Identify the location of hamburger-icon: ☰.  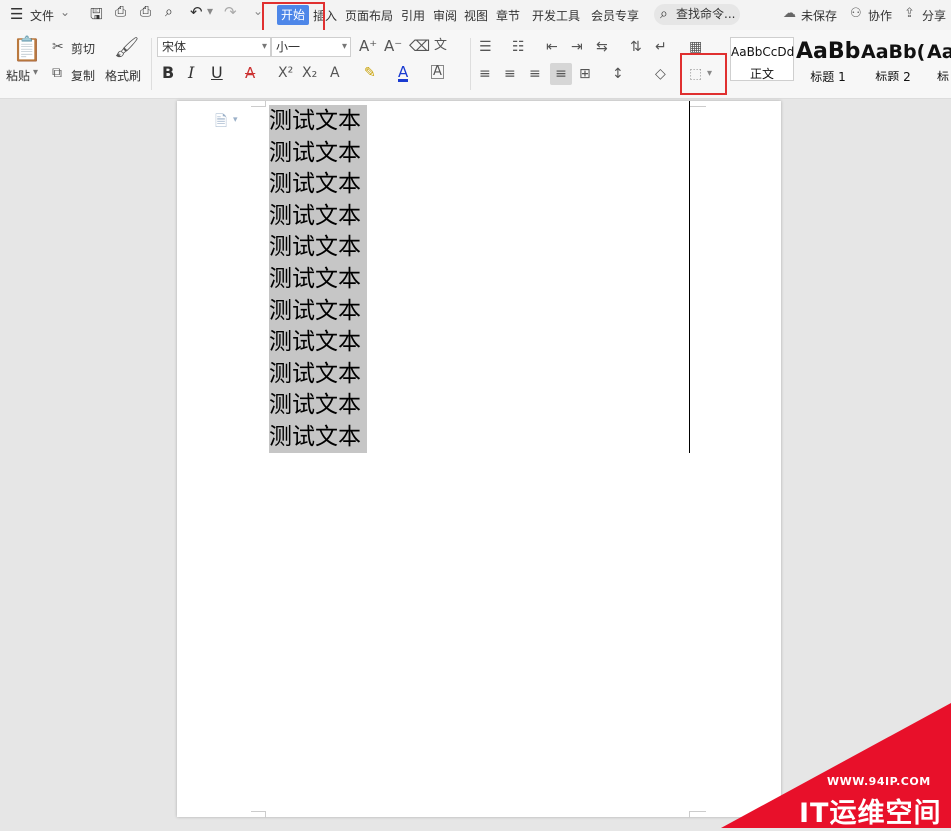
(16, 14).